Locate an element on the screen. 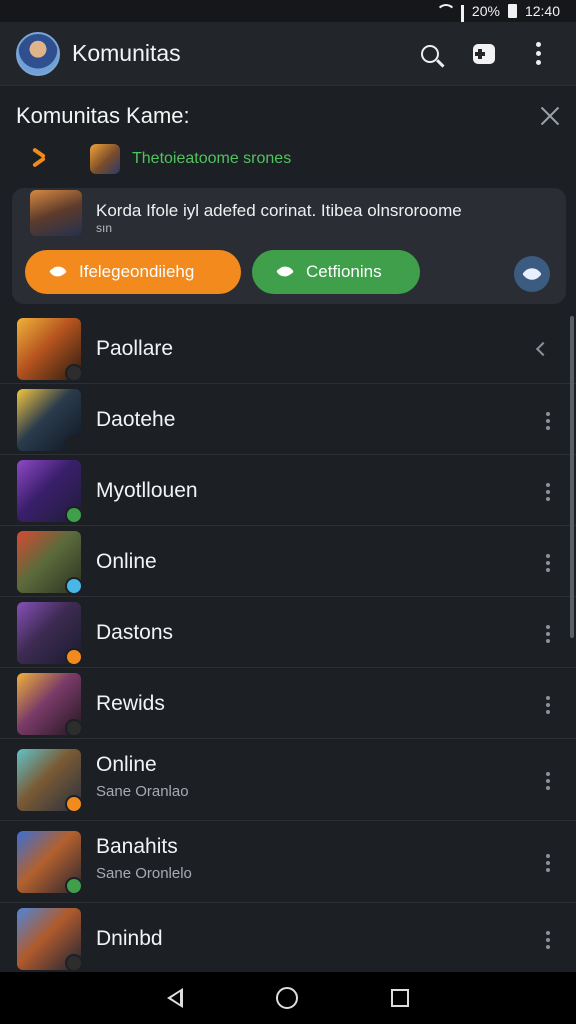 This screenshot has width=576, height=1024. more-button is located at coordinates (538, 54).